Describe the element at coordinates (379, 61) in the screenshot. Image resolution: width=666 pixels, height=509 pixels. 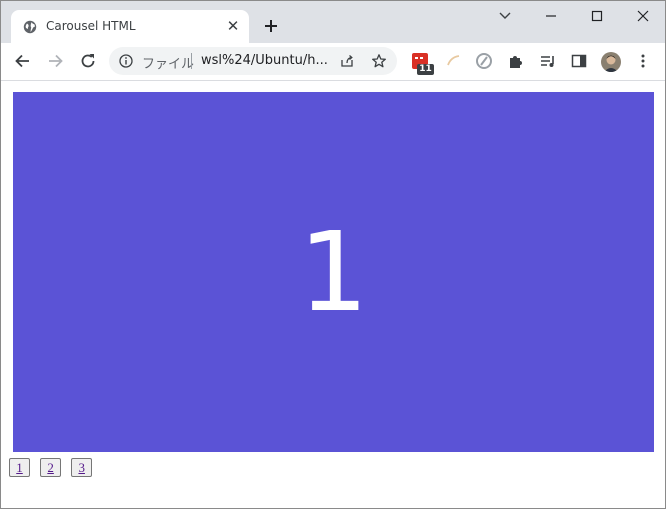
I see `bookmark-star-icon` at that location.